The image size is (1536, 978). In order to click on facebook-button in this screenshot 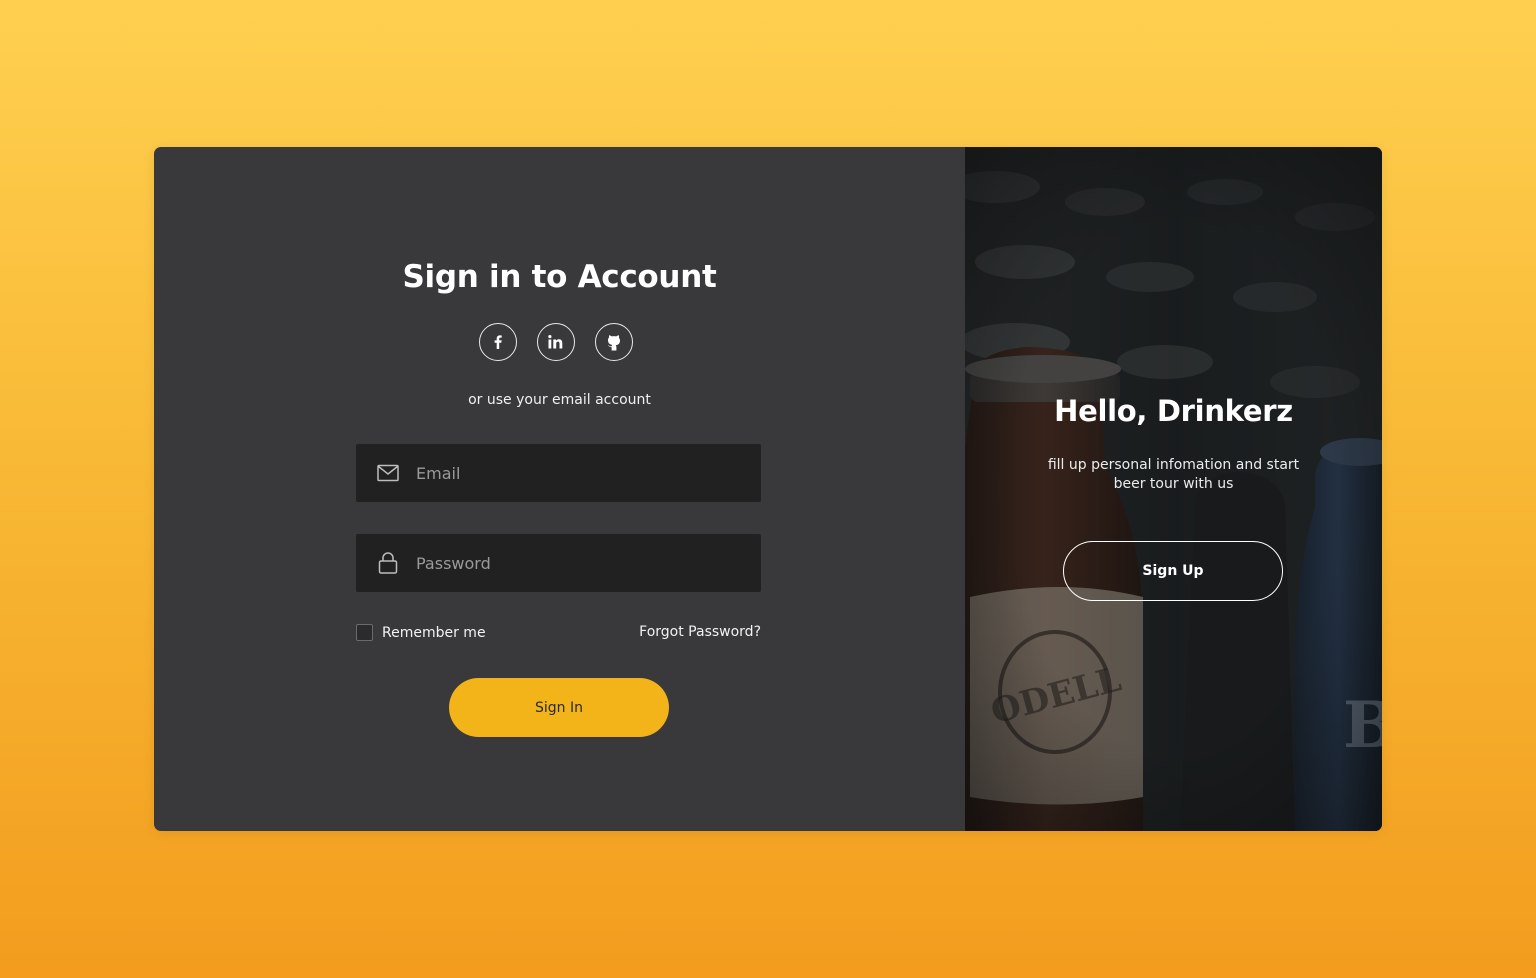, I will do `click(498, 342)`.